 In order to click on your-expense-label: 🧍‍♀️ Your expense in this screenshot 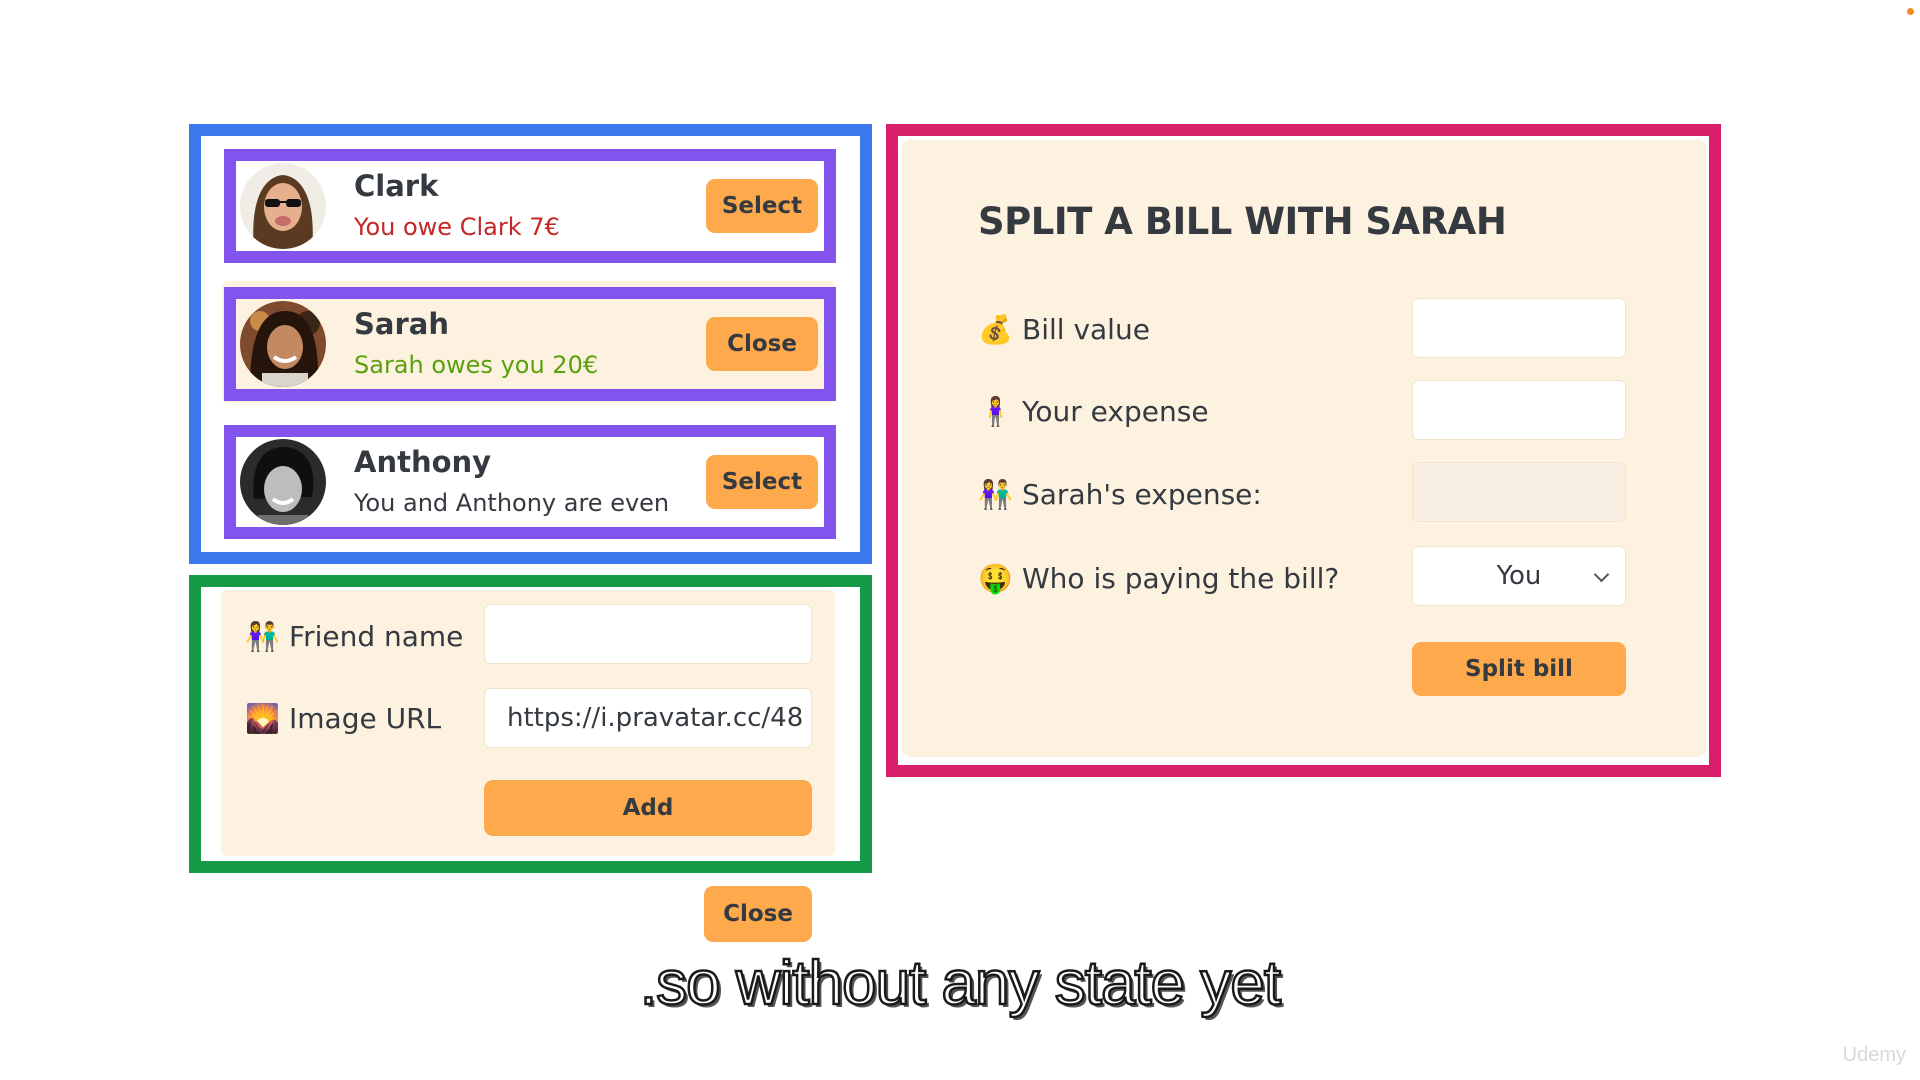, I will do `click(1093, 411)`.